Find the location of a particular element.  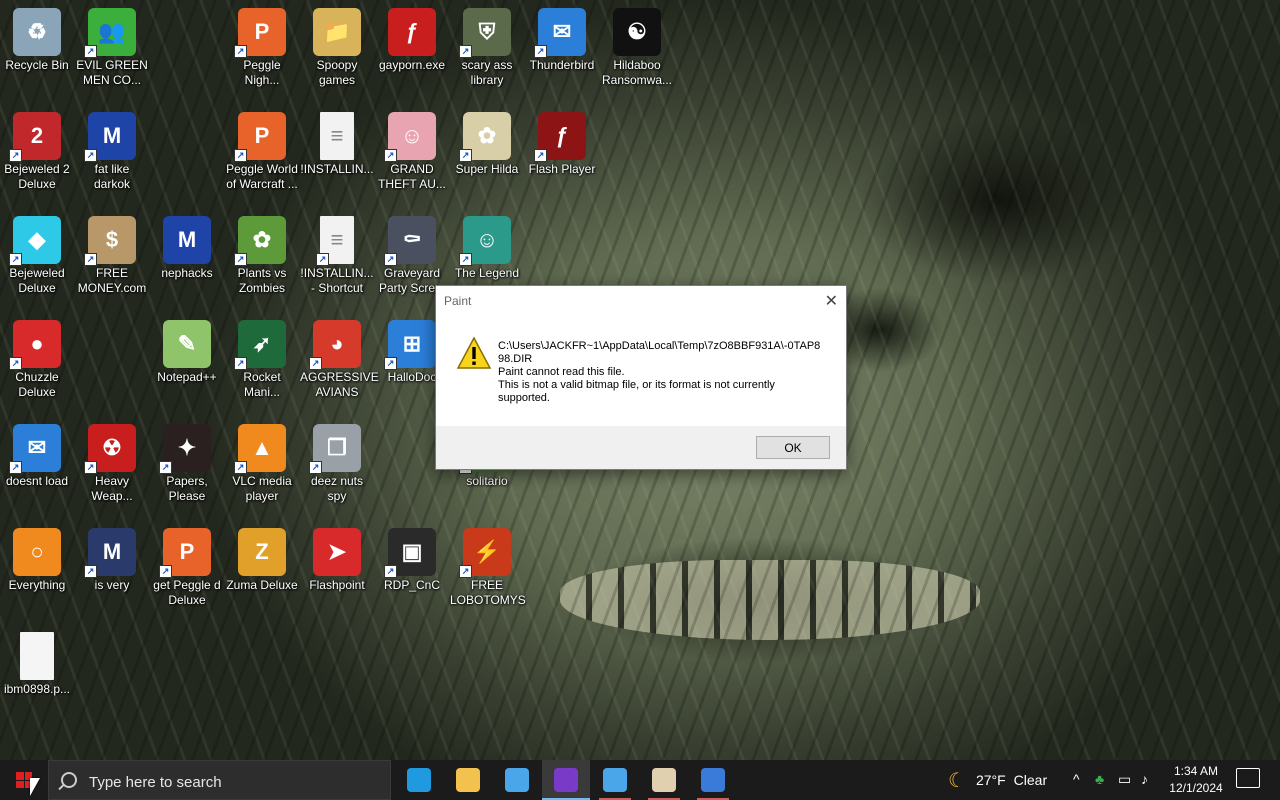

desktop-icon: ✿ ↗ Super Hilda is located at coordinates (487, 144).